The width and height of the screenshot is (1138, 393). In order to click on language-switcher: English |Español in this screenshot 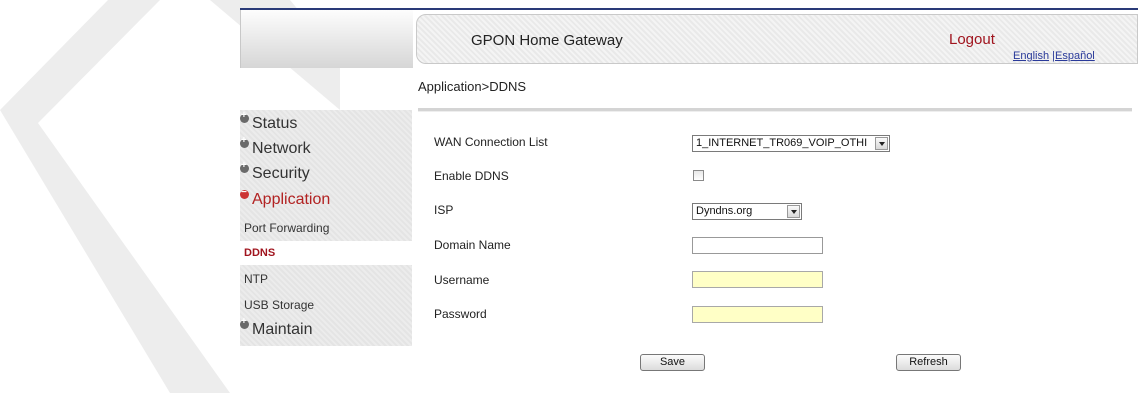, I will do `click(1054, 56)`.